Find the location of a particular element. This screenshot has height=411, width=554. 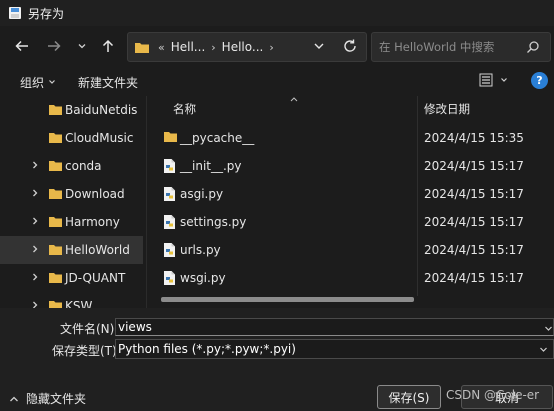

window-title: 另存为 is located at coordinates (46, 13).